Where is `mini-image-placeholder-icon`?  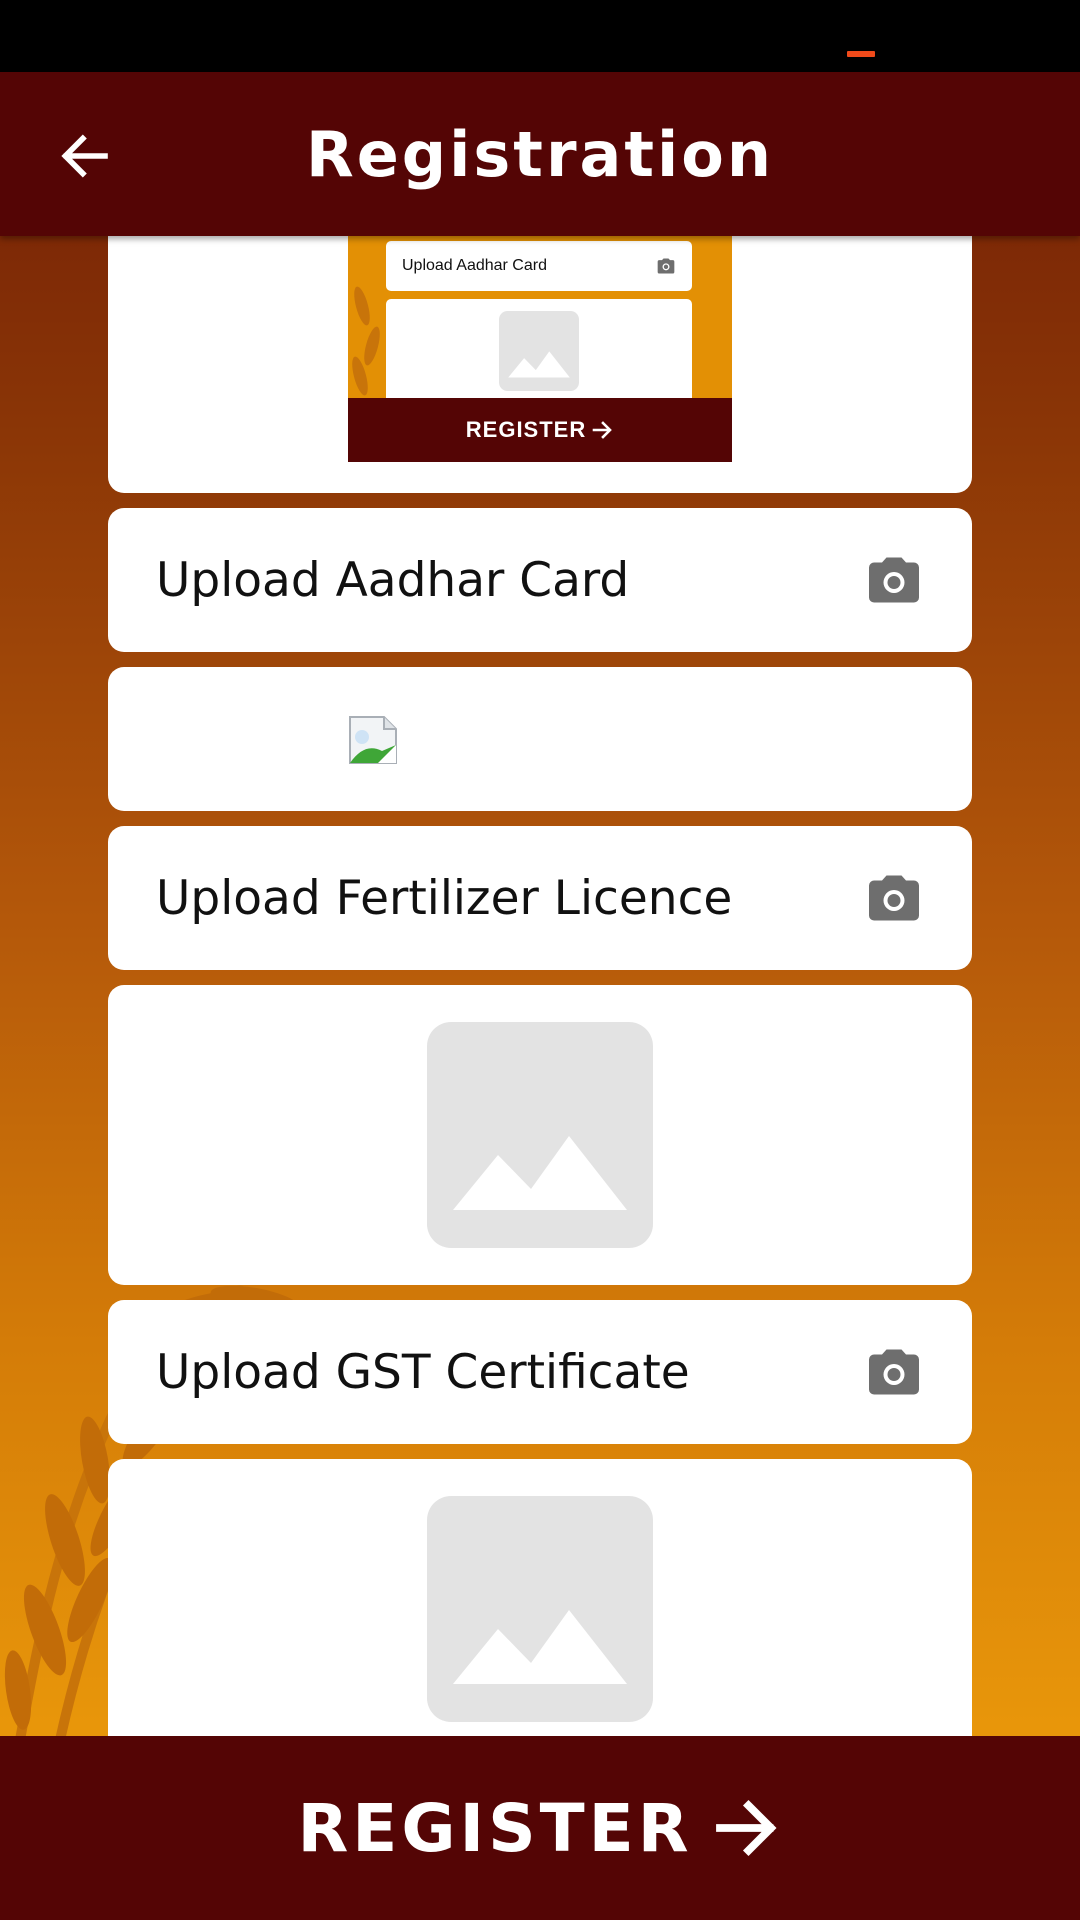
mini-image-placeholder-icon is located at coordinates (539, 351).